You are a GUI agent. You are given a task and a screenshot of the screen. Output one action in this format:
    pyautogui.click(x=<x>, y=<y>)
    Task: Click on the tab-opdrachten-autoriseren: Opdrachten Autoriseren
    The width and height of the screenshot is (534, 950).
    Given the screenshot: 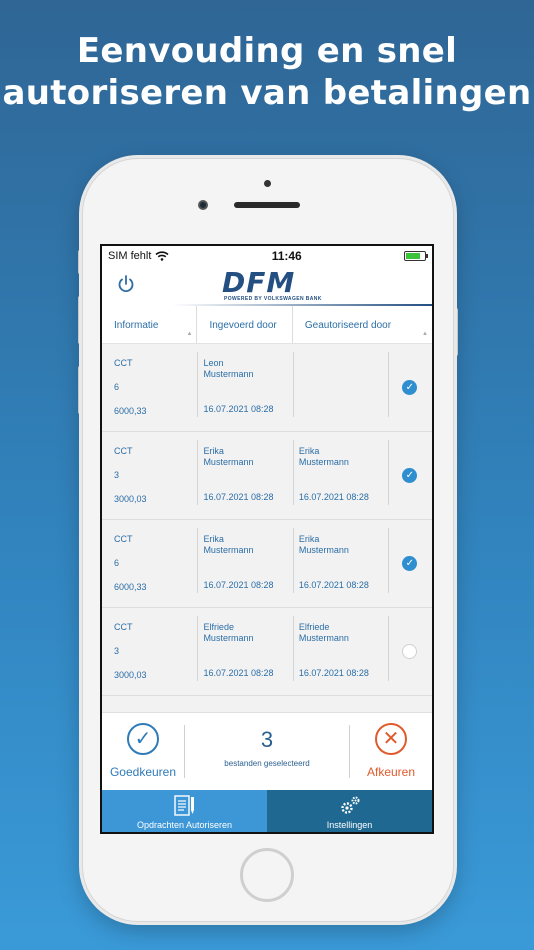 What is the action you would take?
    pyautogui.click(x=184, y=811)
    